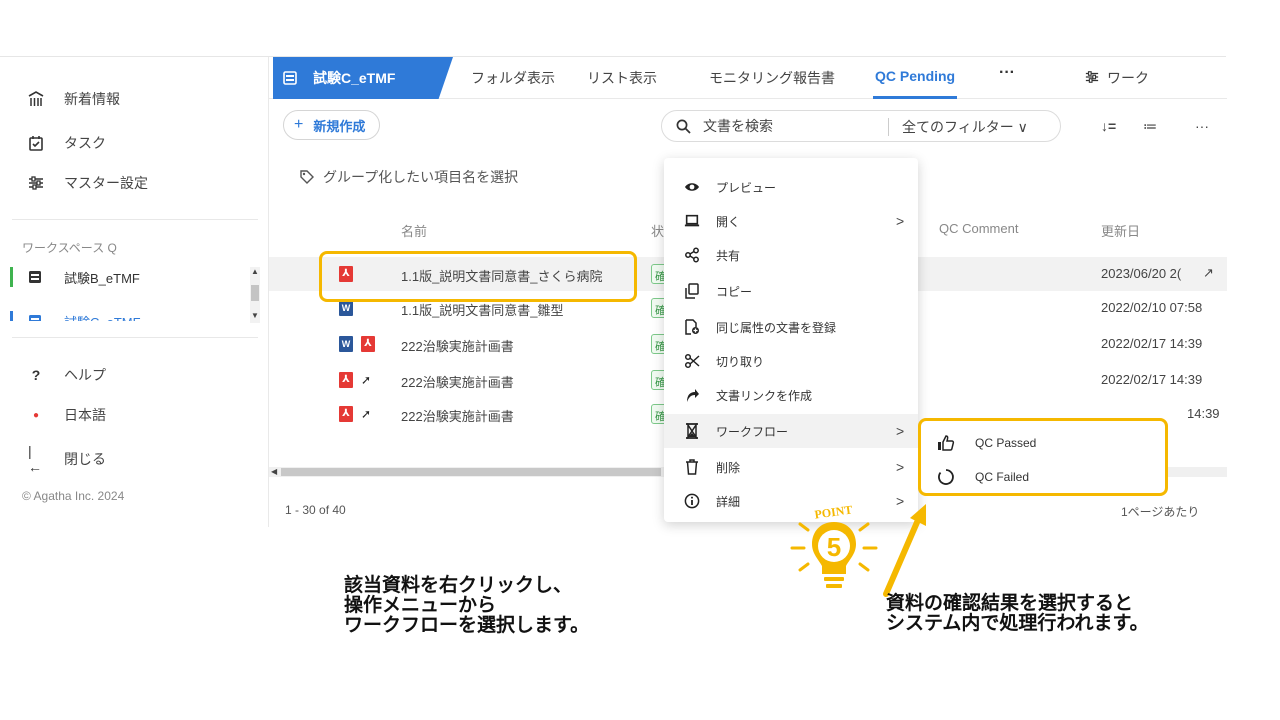 The height and width of the screenshot is (720, 1280). Describe the element at coordinates (978, 228) in the screenshot. I see `column-header-qc-comment: QC Comment` at that location.